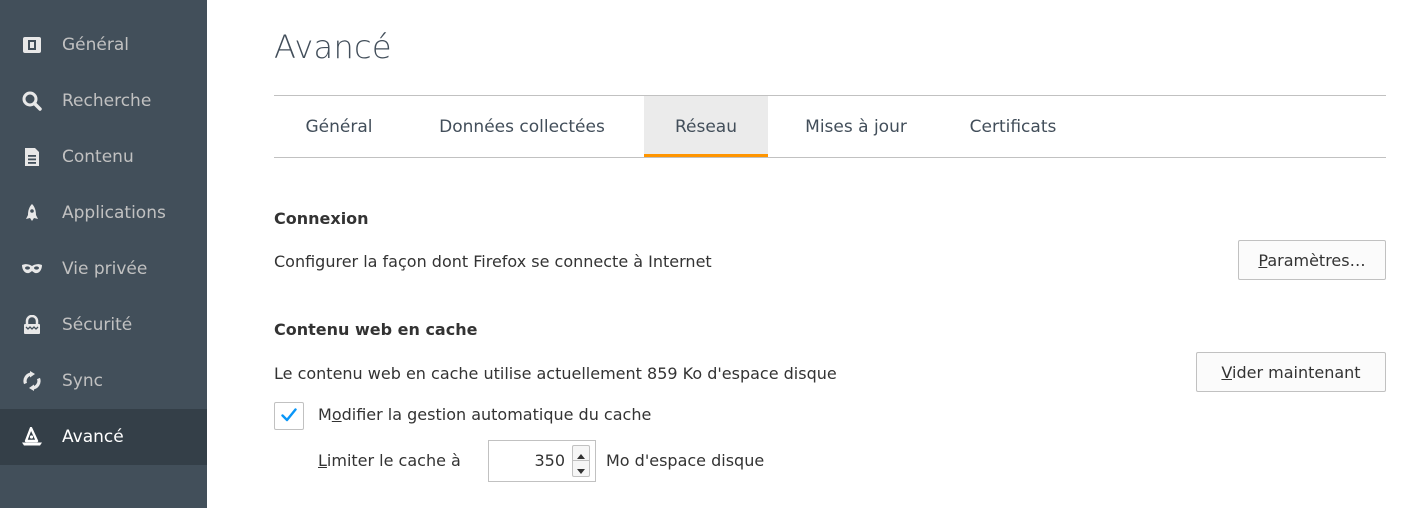 The image size is (1406, 508). I want to click on button-label: Vider maintenant, so click(1291, 372).